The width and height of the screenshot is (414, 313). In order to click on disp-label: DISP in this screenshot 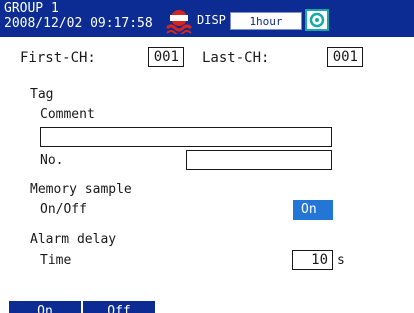, I will do `click(211, 20)`.